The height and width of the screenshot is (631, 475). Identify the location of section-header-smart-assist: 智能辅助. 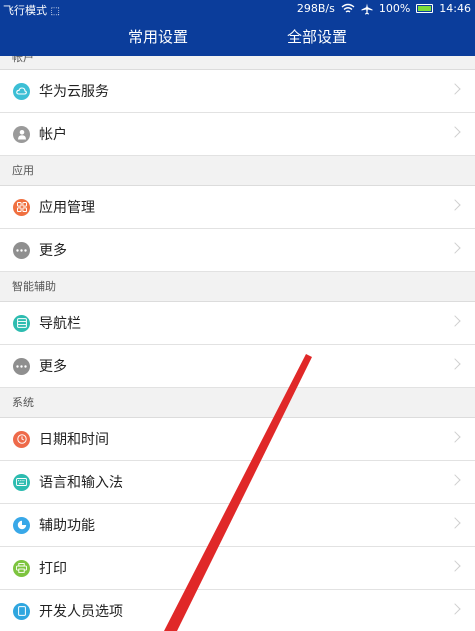
(237, 287).